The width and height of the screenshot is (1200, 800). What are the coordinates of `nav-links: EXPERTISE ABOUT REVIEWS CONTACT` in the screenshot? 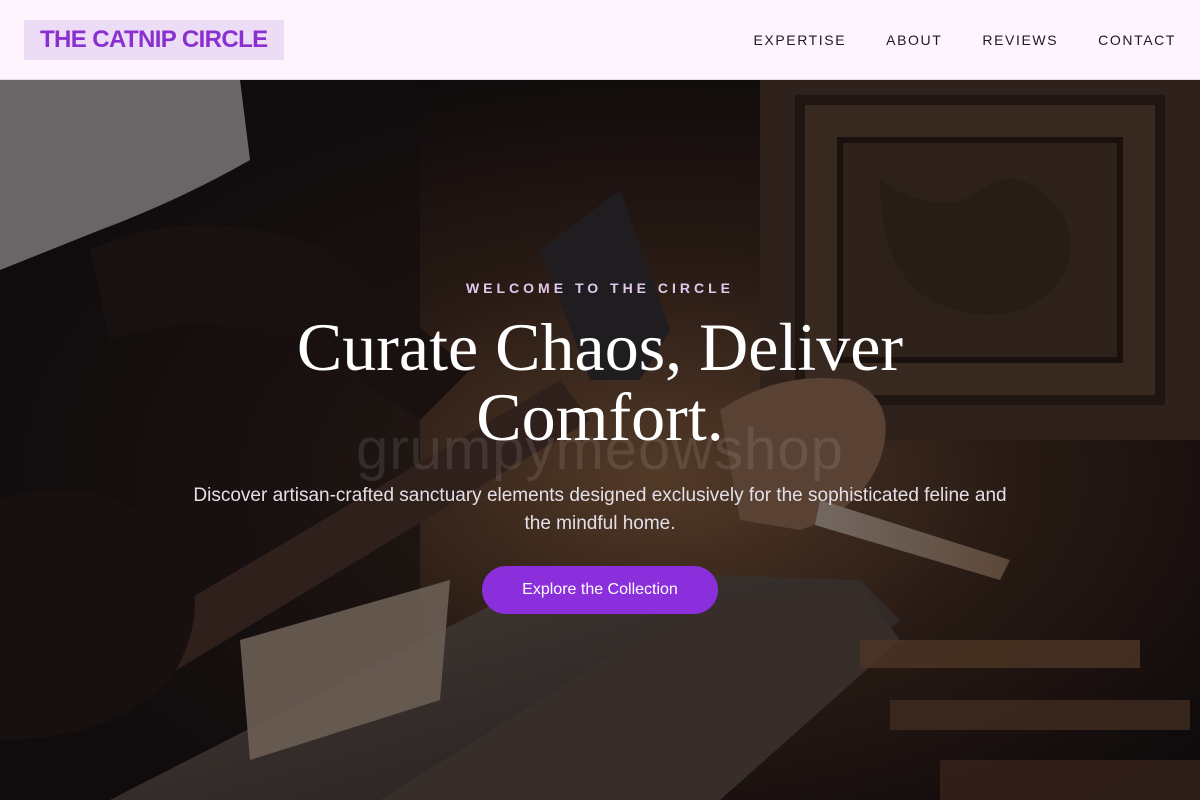 It's located at (944, 40).